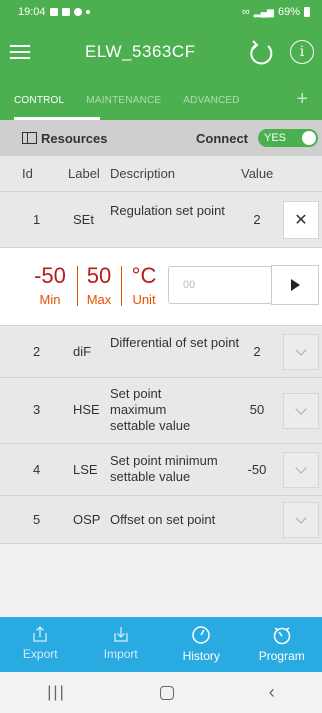 The width and height of the screenshot is (322, 713). Describe the element at coordinates (50, 275) in the screenshot. I see `min-value: -50` at that location.